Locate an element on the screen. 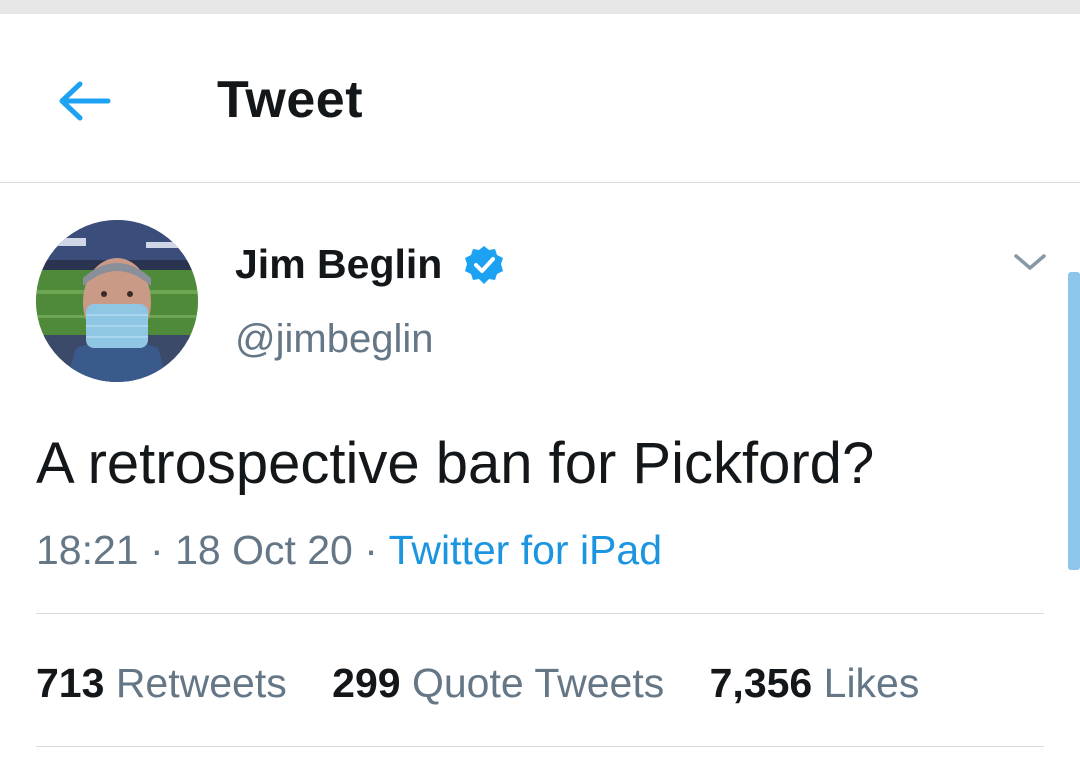 This screenshot has height=764, width=1080. avatar-photo is located at coordinates (117, 301).